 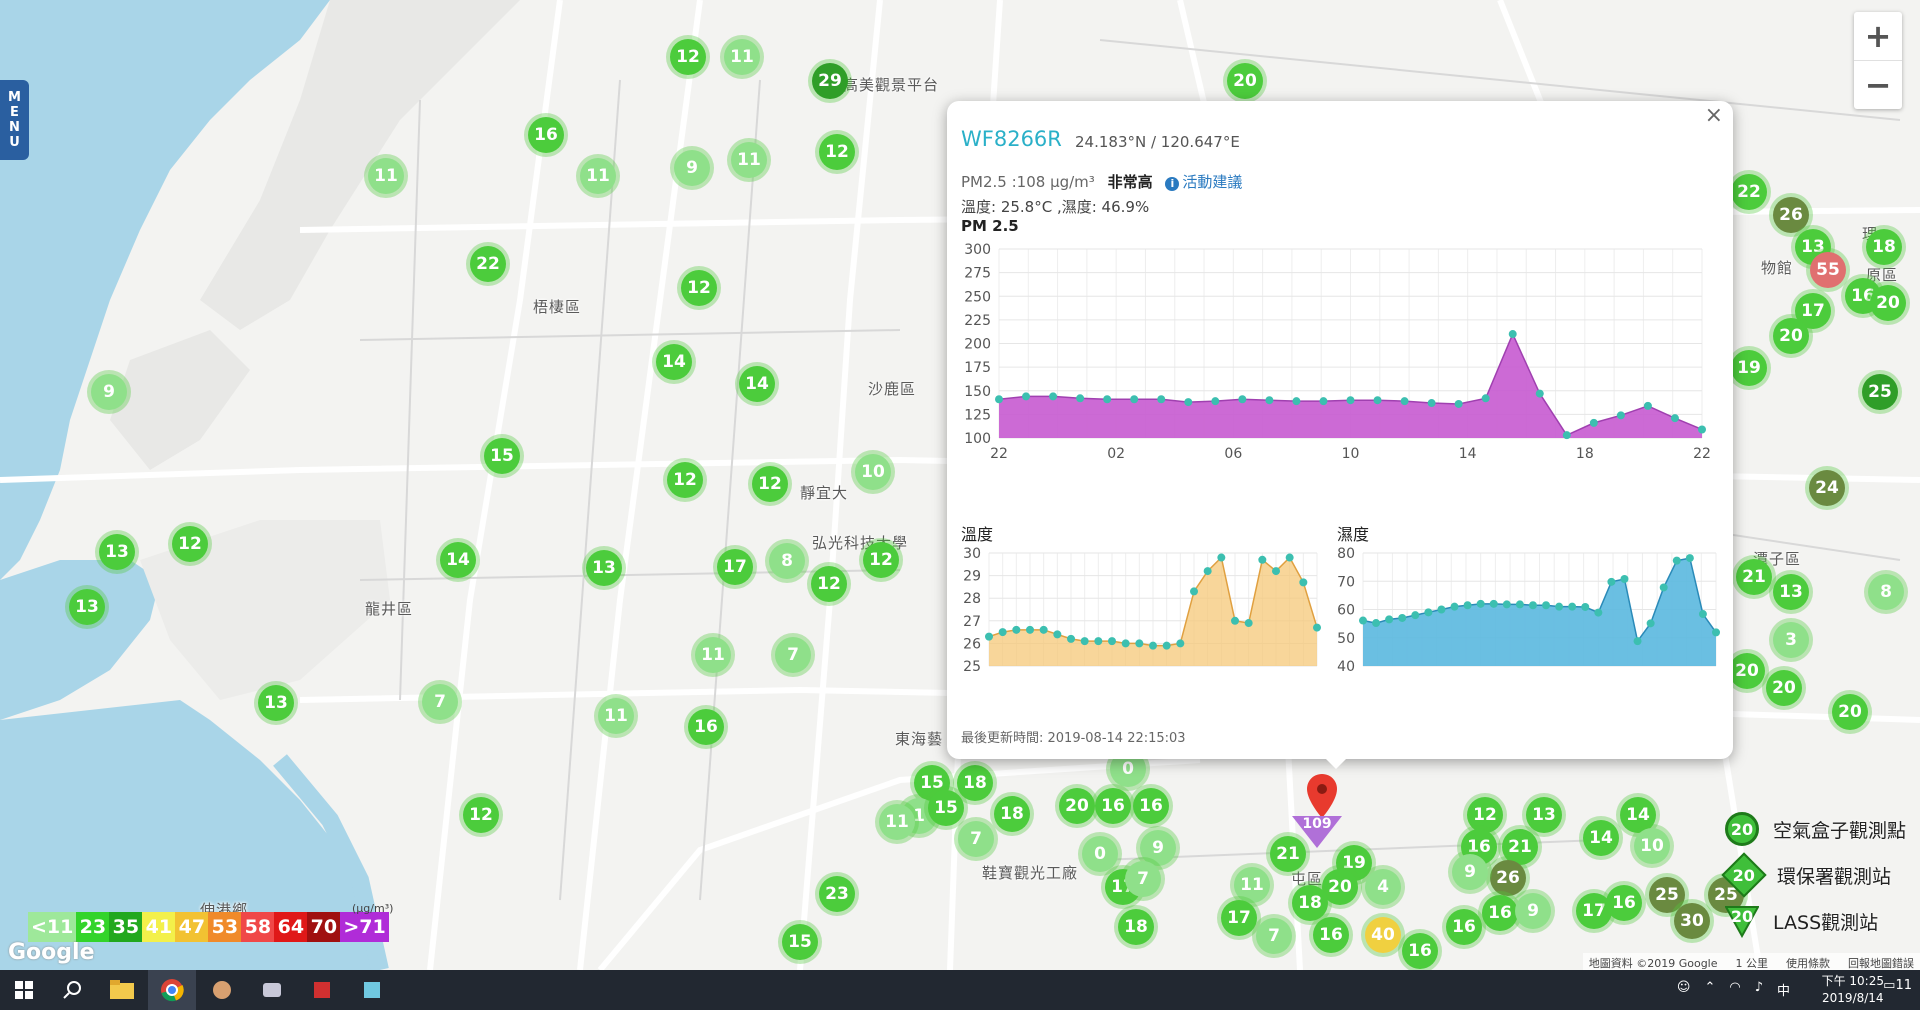 I want to click on map-scale-label: 1 公里, so click(x=1752, y=963).